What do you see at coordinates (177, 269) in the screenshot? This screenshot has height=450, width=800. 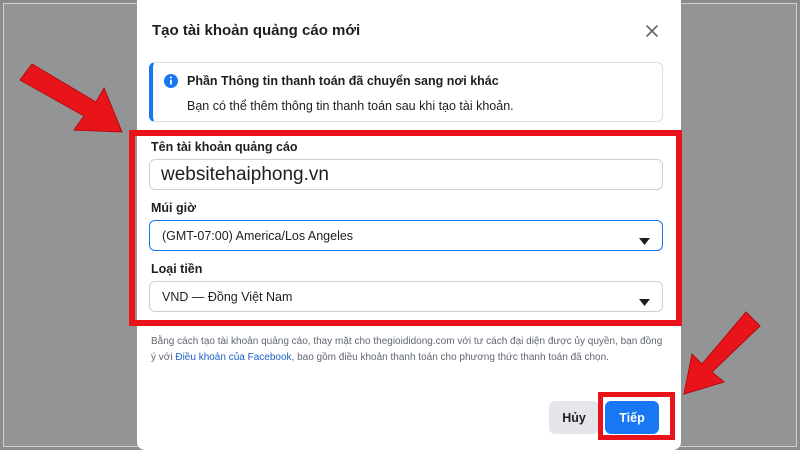 I see `currency-label: Loại tiền` at bounding box center [177, 269].